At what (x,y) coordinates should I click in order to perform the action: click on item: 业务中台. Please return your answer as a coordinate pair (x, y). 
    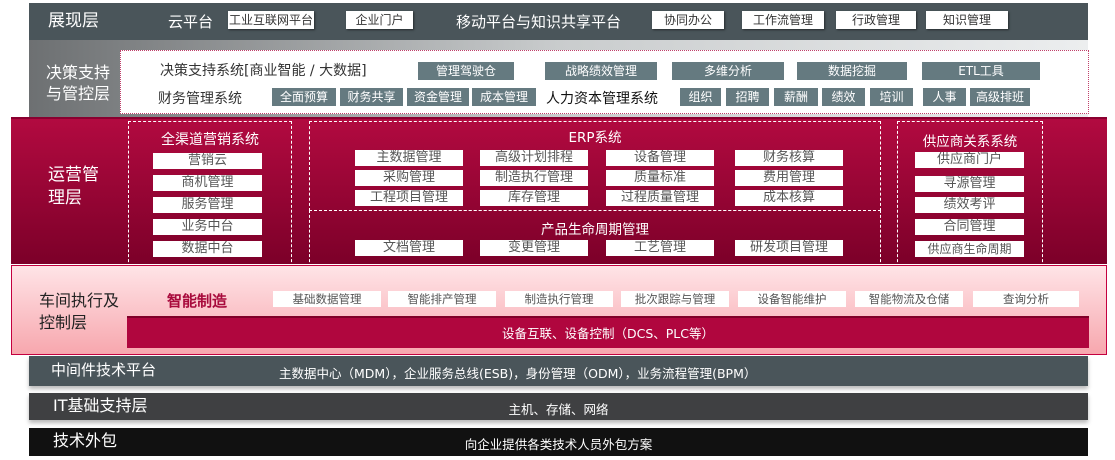
    Looking at the image, I should click on (207, 227).